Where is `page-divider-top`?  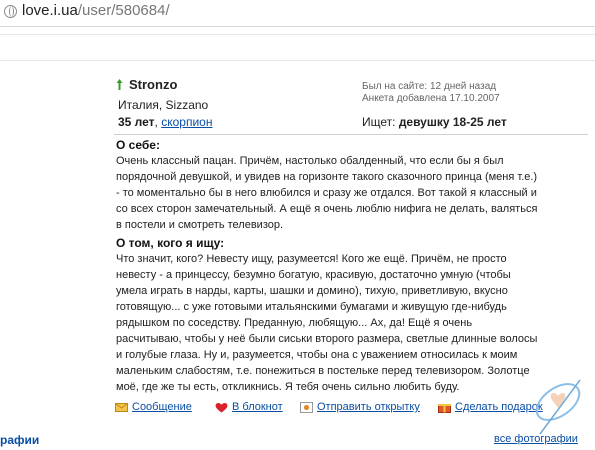 page-divider-top is located at coordinates (297, 34).